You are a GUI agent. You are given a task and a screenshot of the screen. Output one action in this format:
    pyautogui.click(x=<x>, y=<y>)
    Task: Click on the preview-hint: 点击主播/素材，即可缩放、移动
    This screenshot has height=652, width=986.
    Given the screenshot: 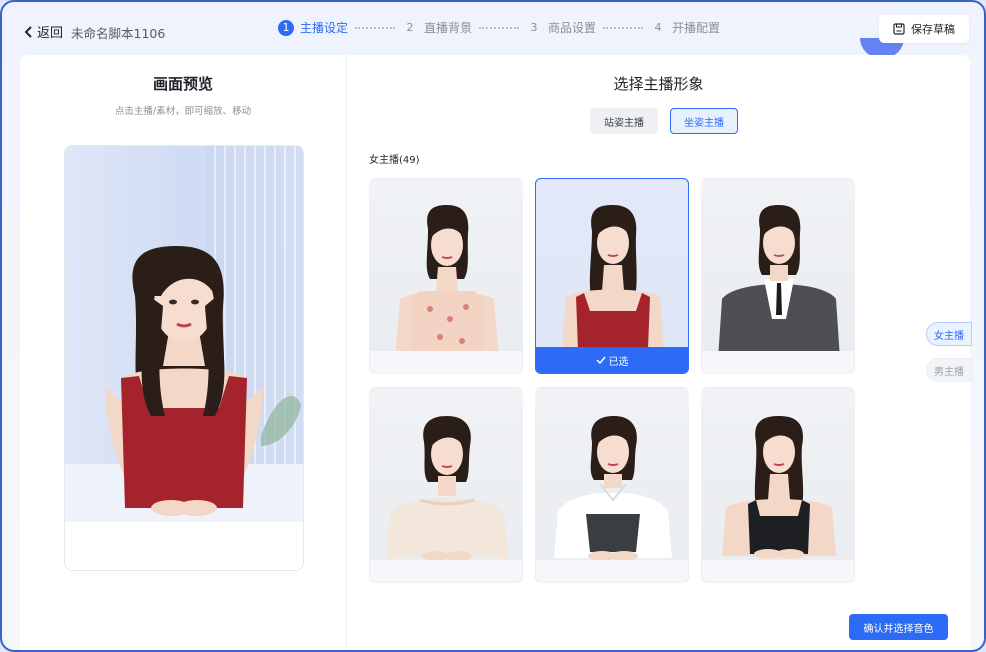 What is the action you would take?
    pyautogui.click(x=183, y=111)
    